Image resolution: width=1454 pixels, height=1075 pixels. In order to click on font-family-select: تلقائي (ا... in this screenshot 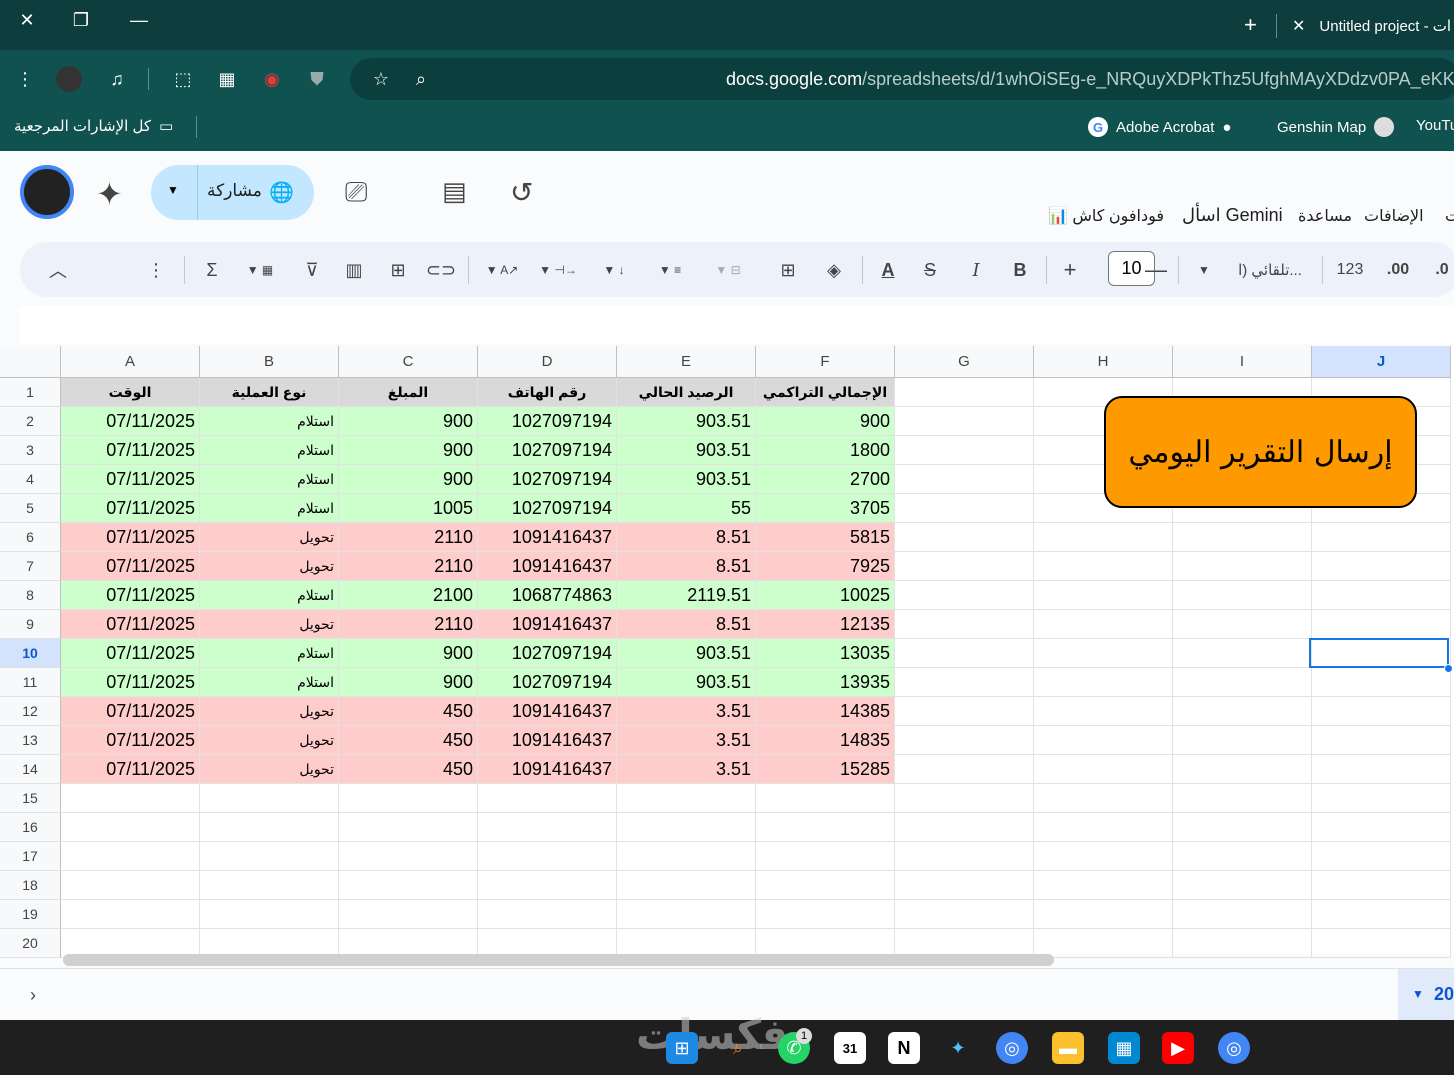, I will do `click(1270, 270)`.